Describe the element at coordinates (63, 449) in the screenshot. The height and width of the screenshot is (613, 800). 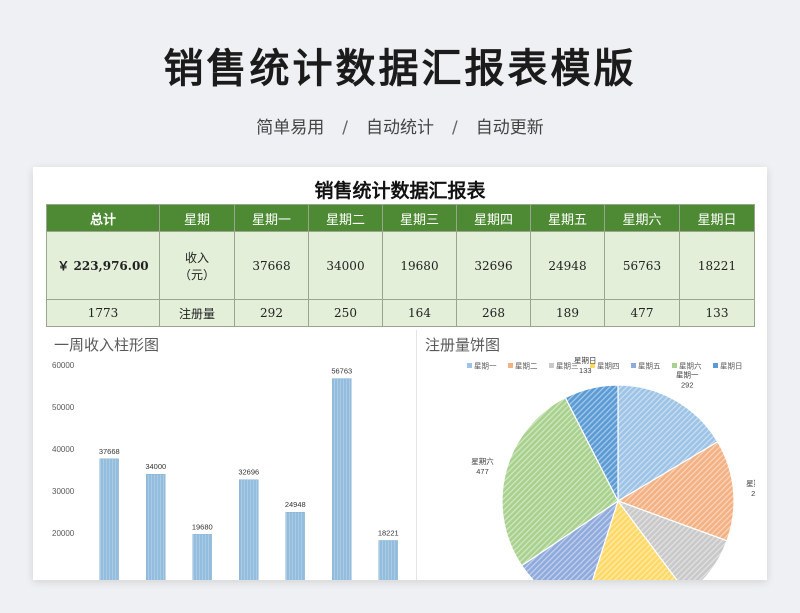
I see `y-tick-label: 40000` at that location.